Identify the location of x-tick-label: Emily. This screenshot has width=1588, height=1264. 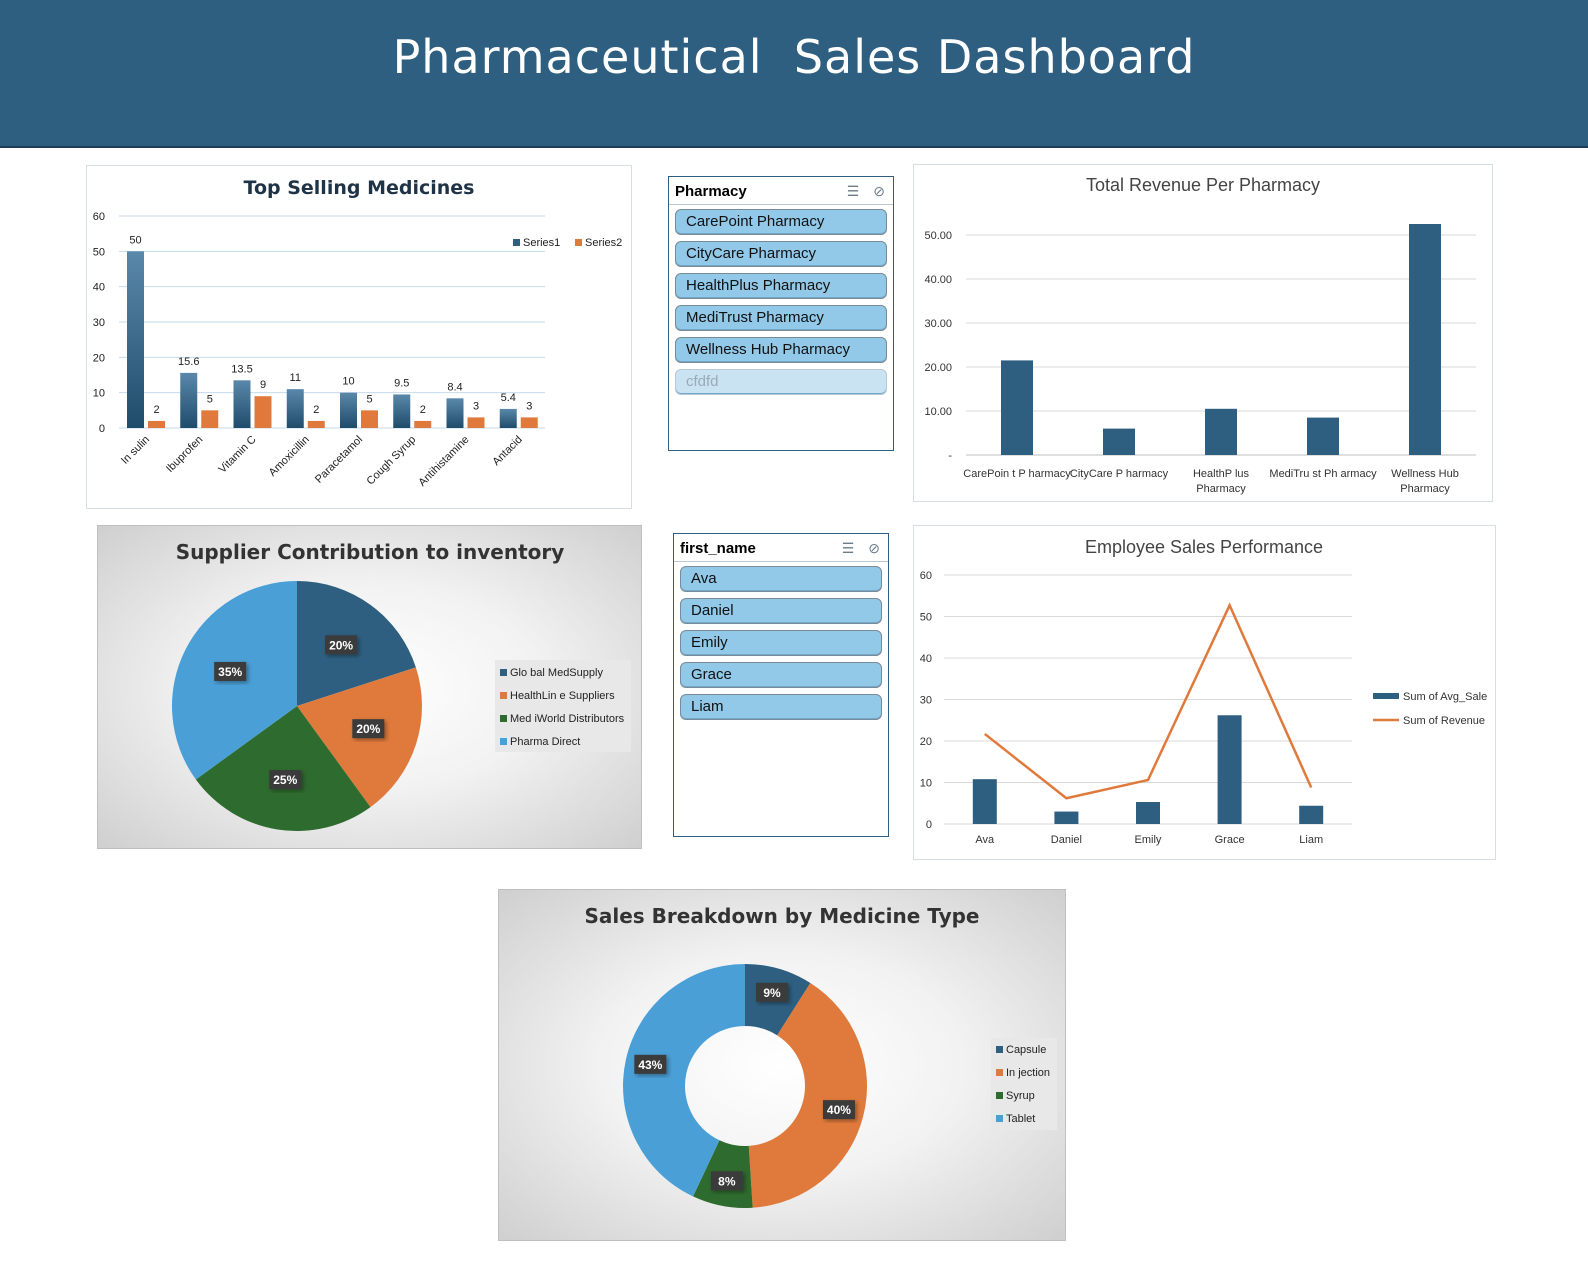
(1148, 840).